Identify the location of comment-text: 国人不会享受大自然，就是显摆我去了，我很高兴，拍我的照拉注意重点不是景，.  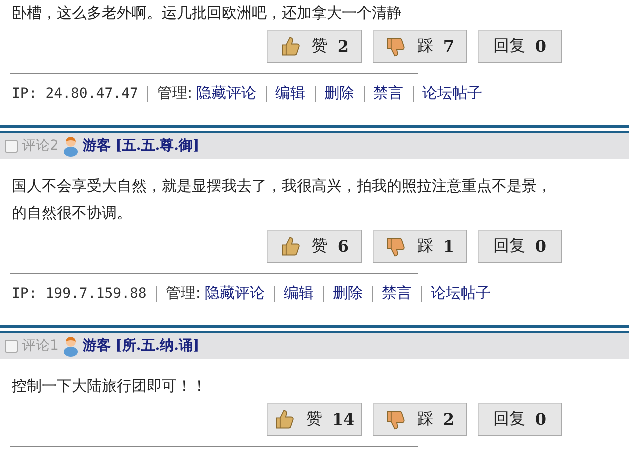
(282, 186).